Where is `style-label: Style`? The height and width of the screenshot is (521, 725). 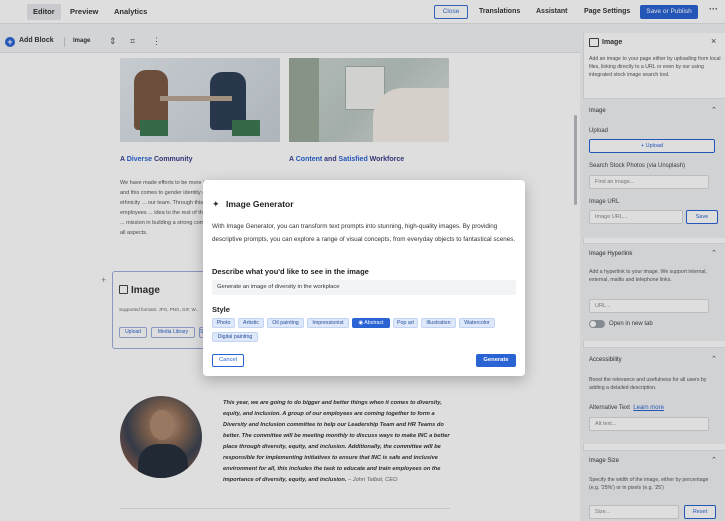
style-label: Style is located at coordinates (221, 309).